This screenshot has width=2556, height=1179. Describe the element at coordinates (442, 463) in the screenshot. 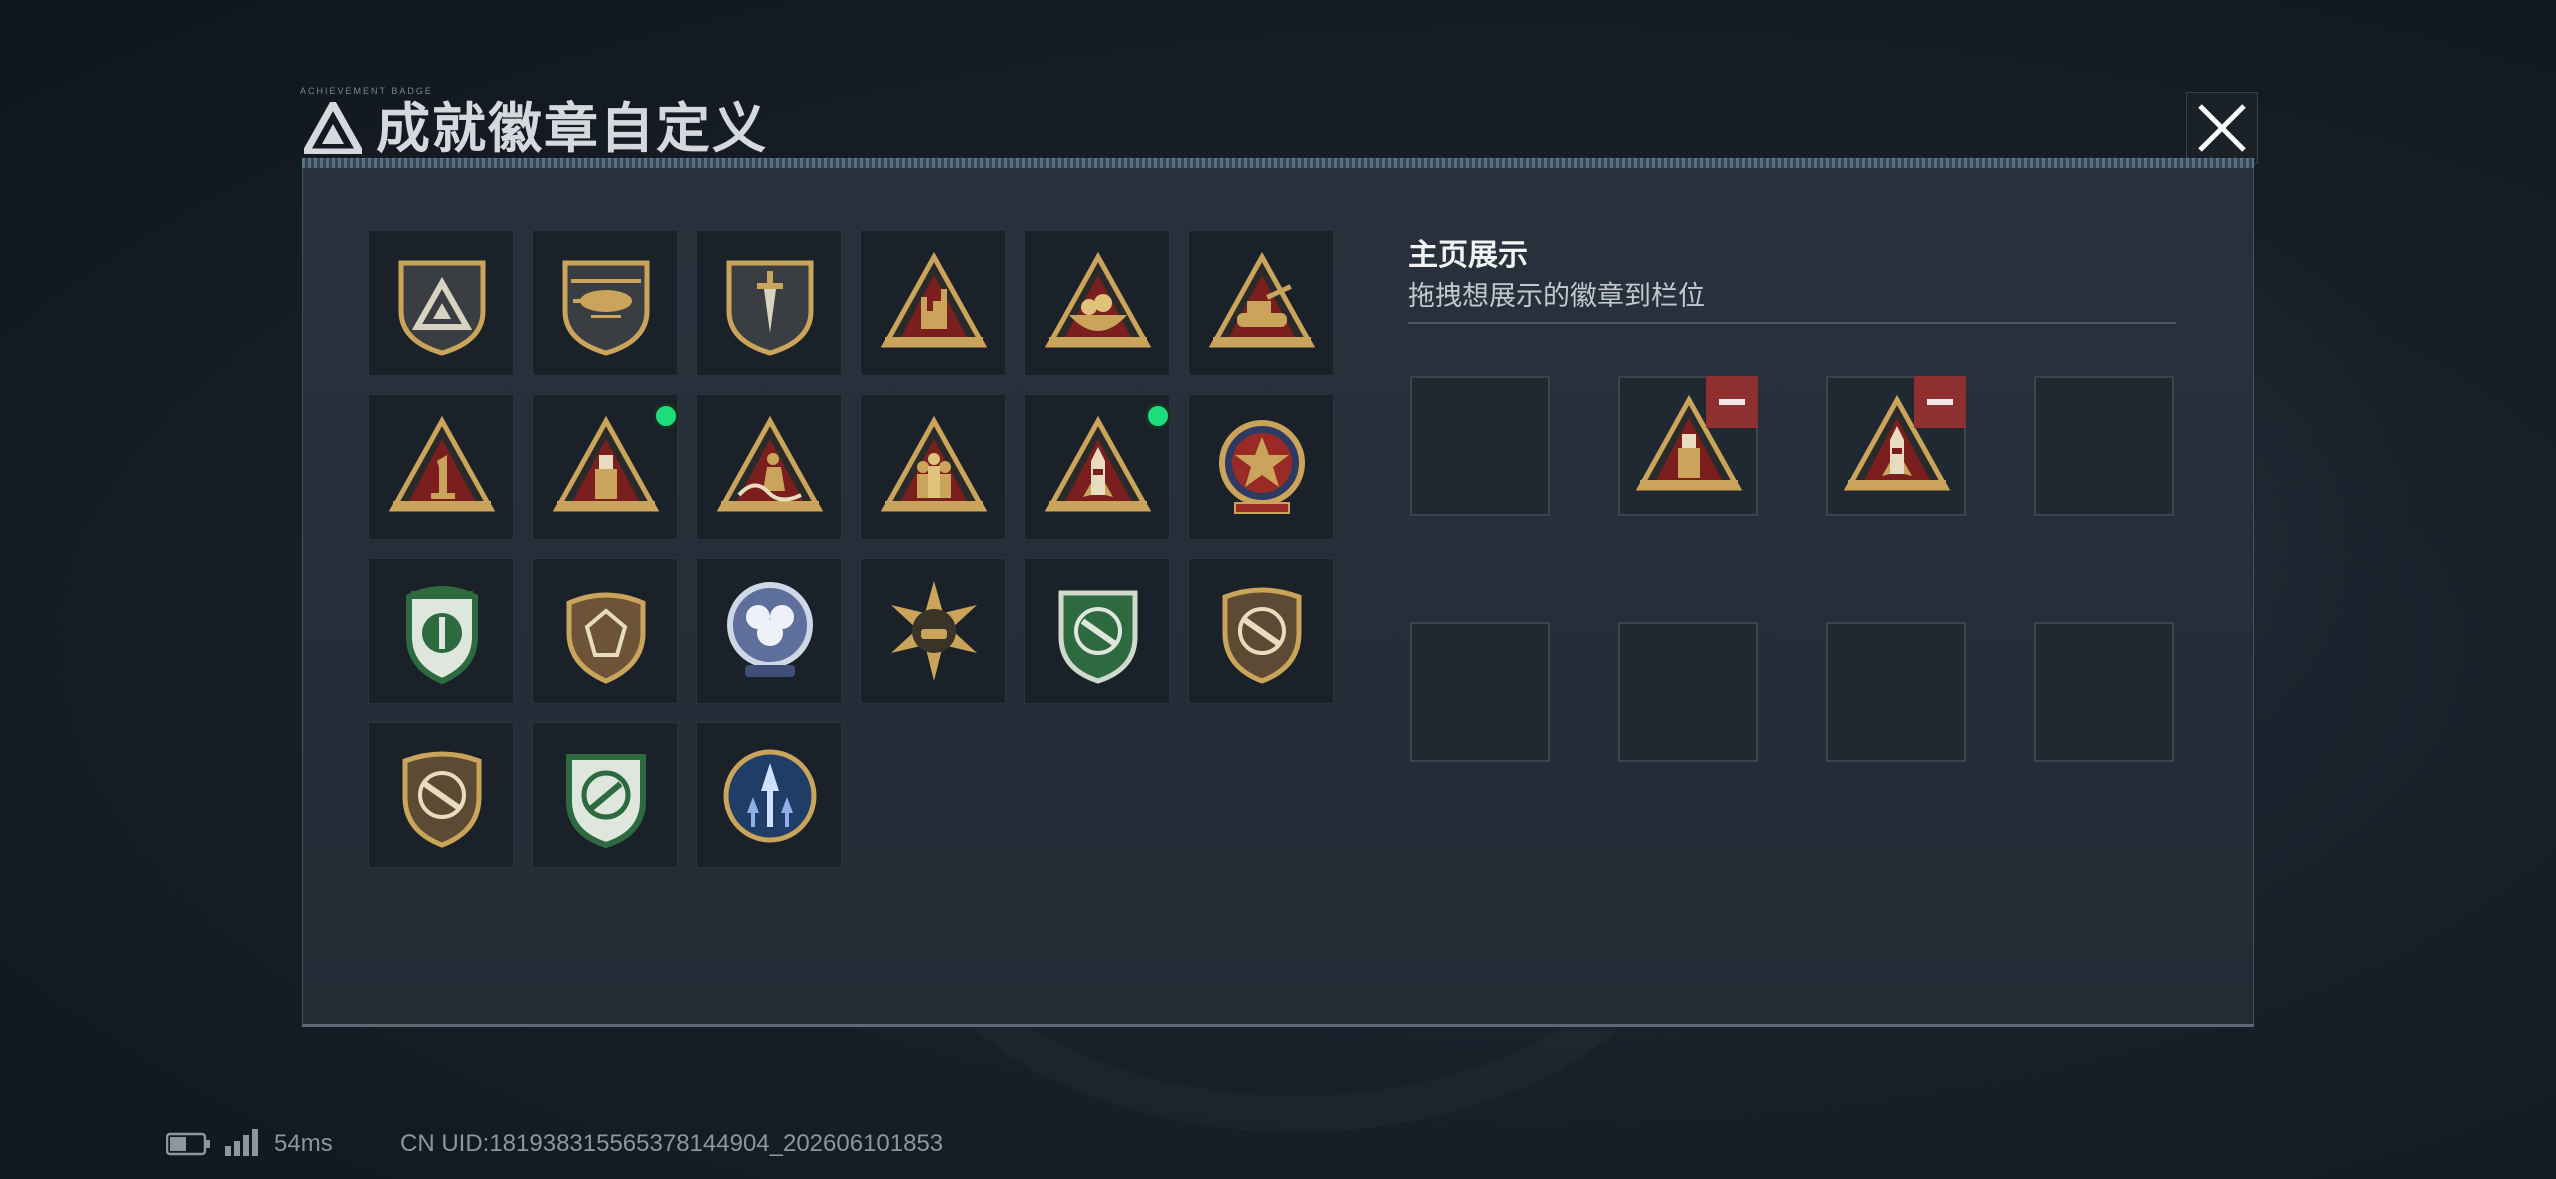

I see `triangle-number-one-icon` at that location.